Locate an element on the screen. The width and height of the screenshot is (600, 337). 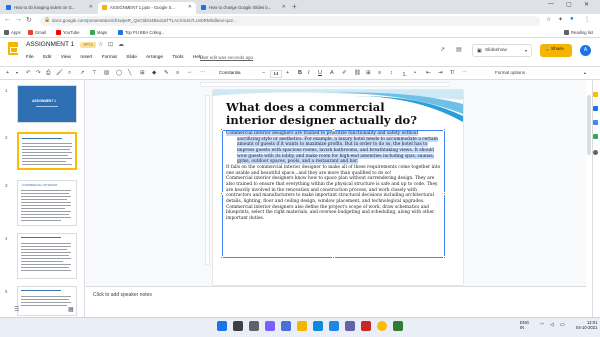
increase-indent-icon: ⇥ is located at coordinates (440, 73).